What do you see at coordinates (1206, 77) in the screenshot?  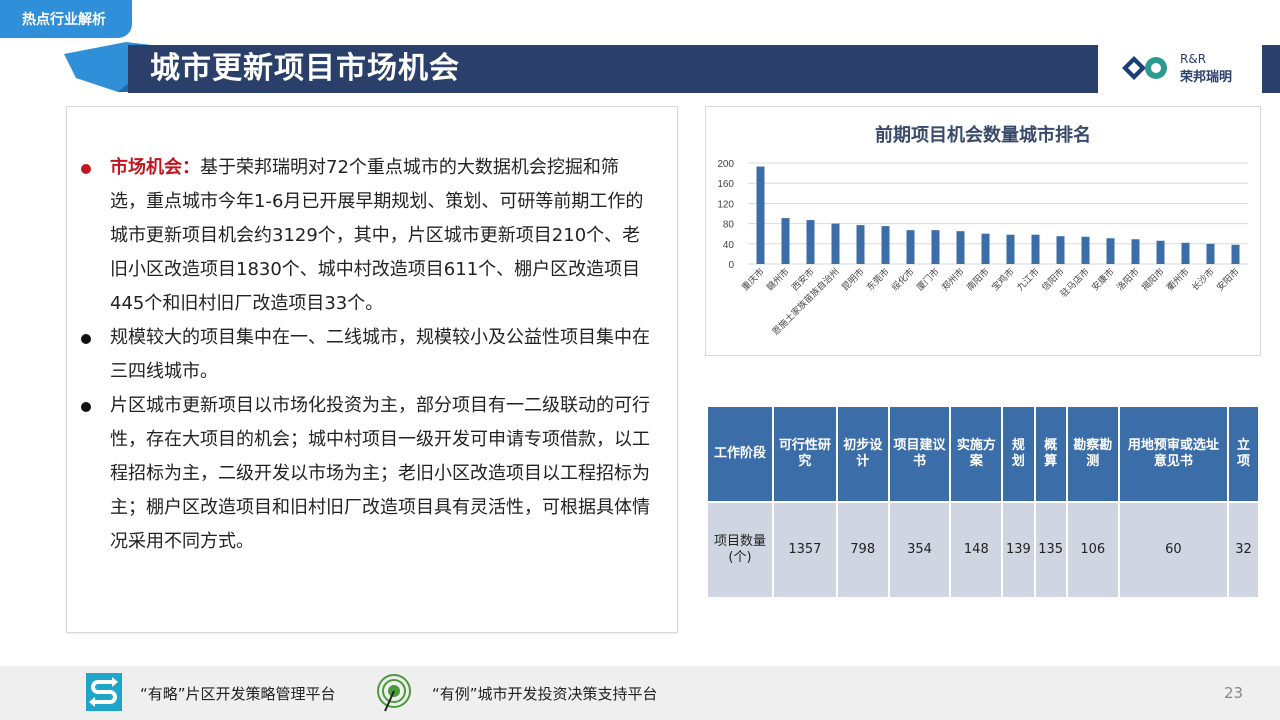 I see `logo-text-cn: 荣邦瑞明` at bounding box center [1206, 77].